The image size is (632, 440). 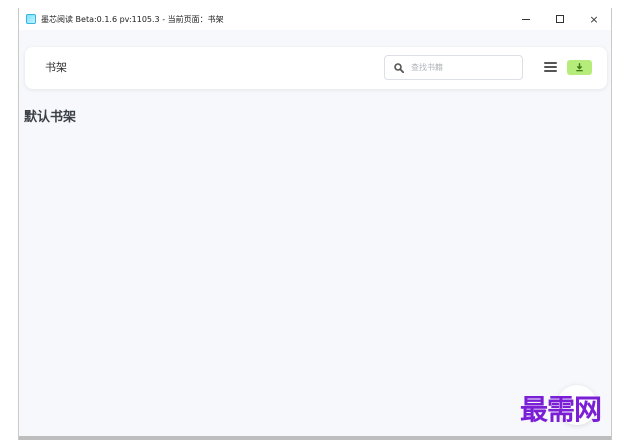 I want to click on title-bar: 墨芯阅读 Beta:0.1.6 pv:1105.3 - 当前页面：书架 ×, so click(x=315, y=19).